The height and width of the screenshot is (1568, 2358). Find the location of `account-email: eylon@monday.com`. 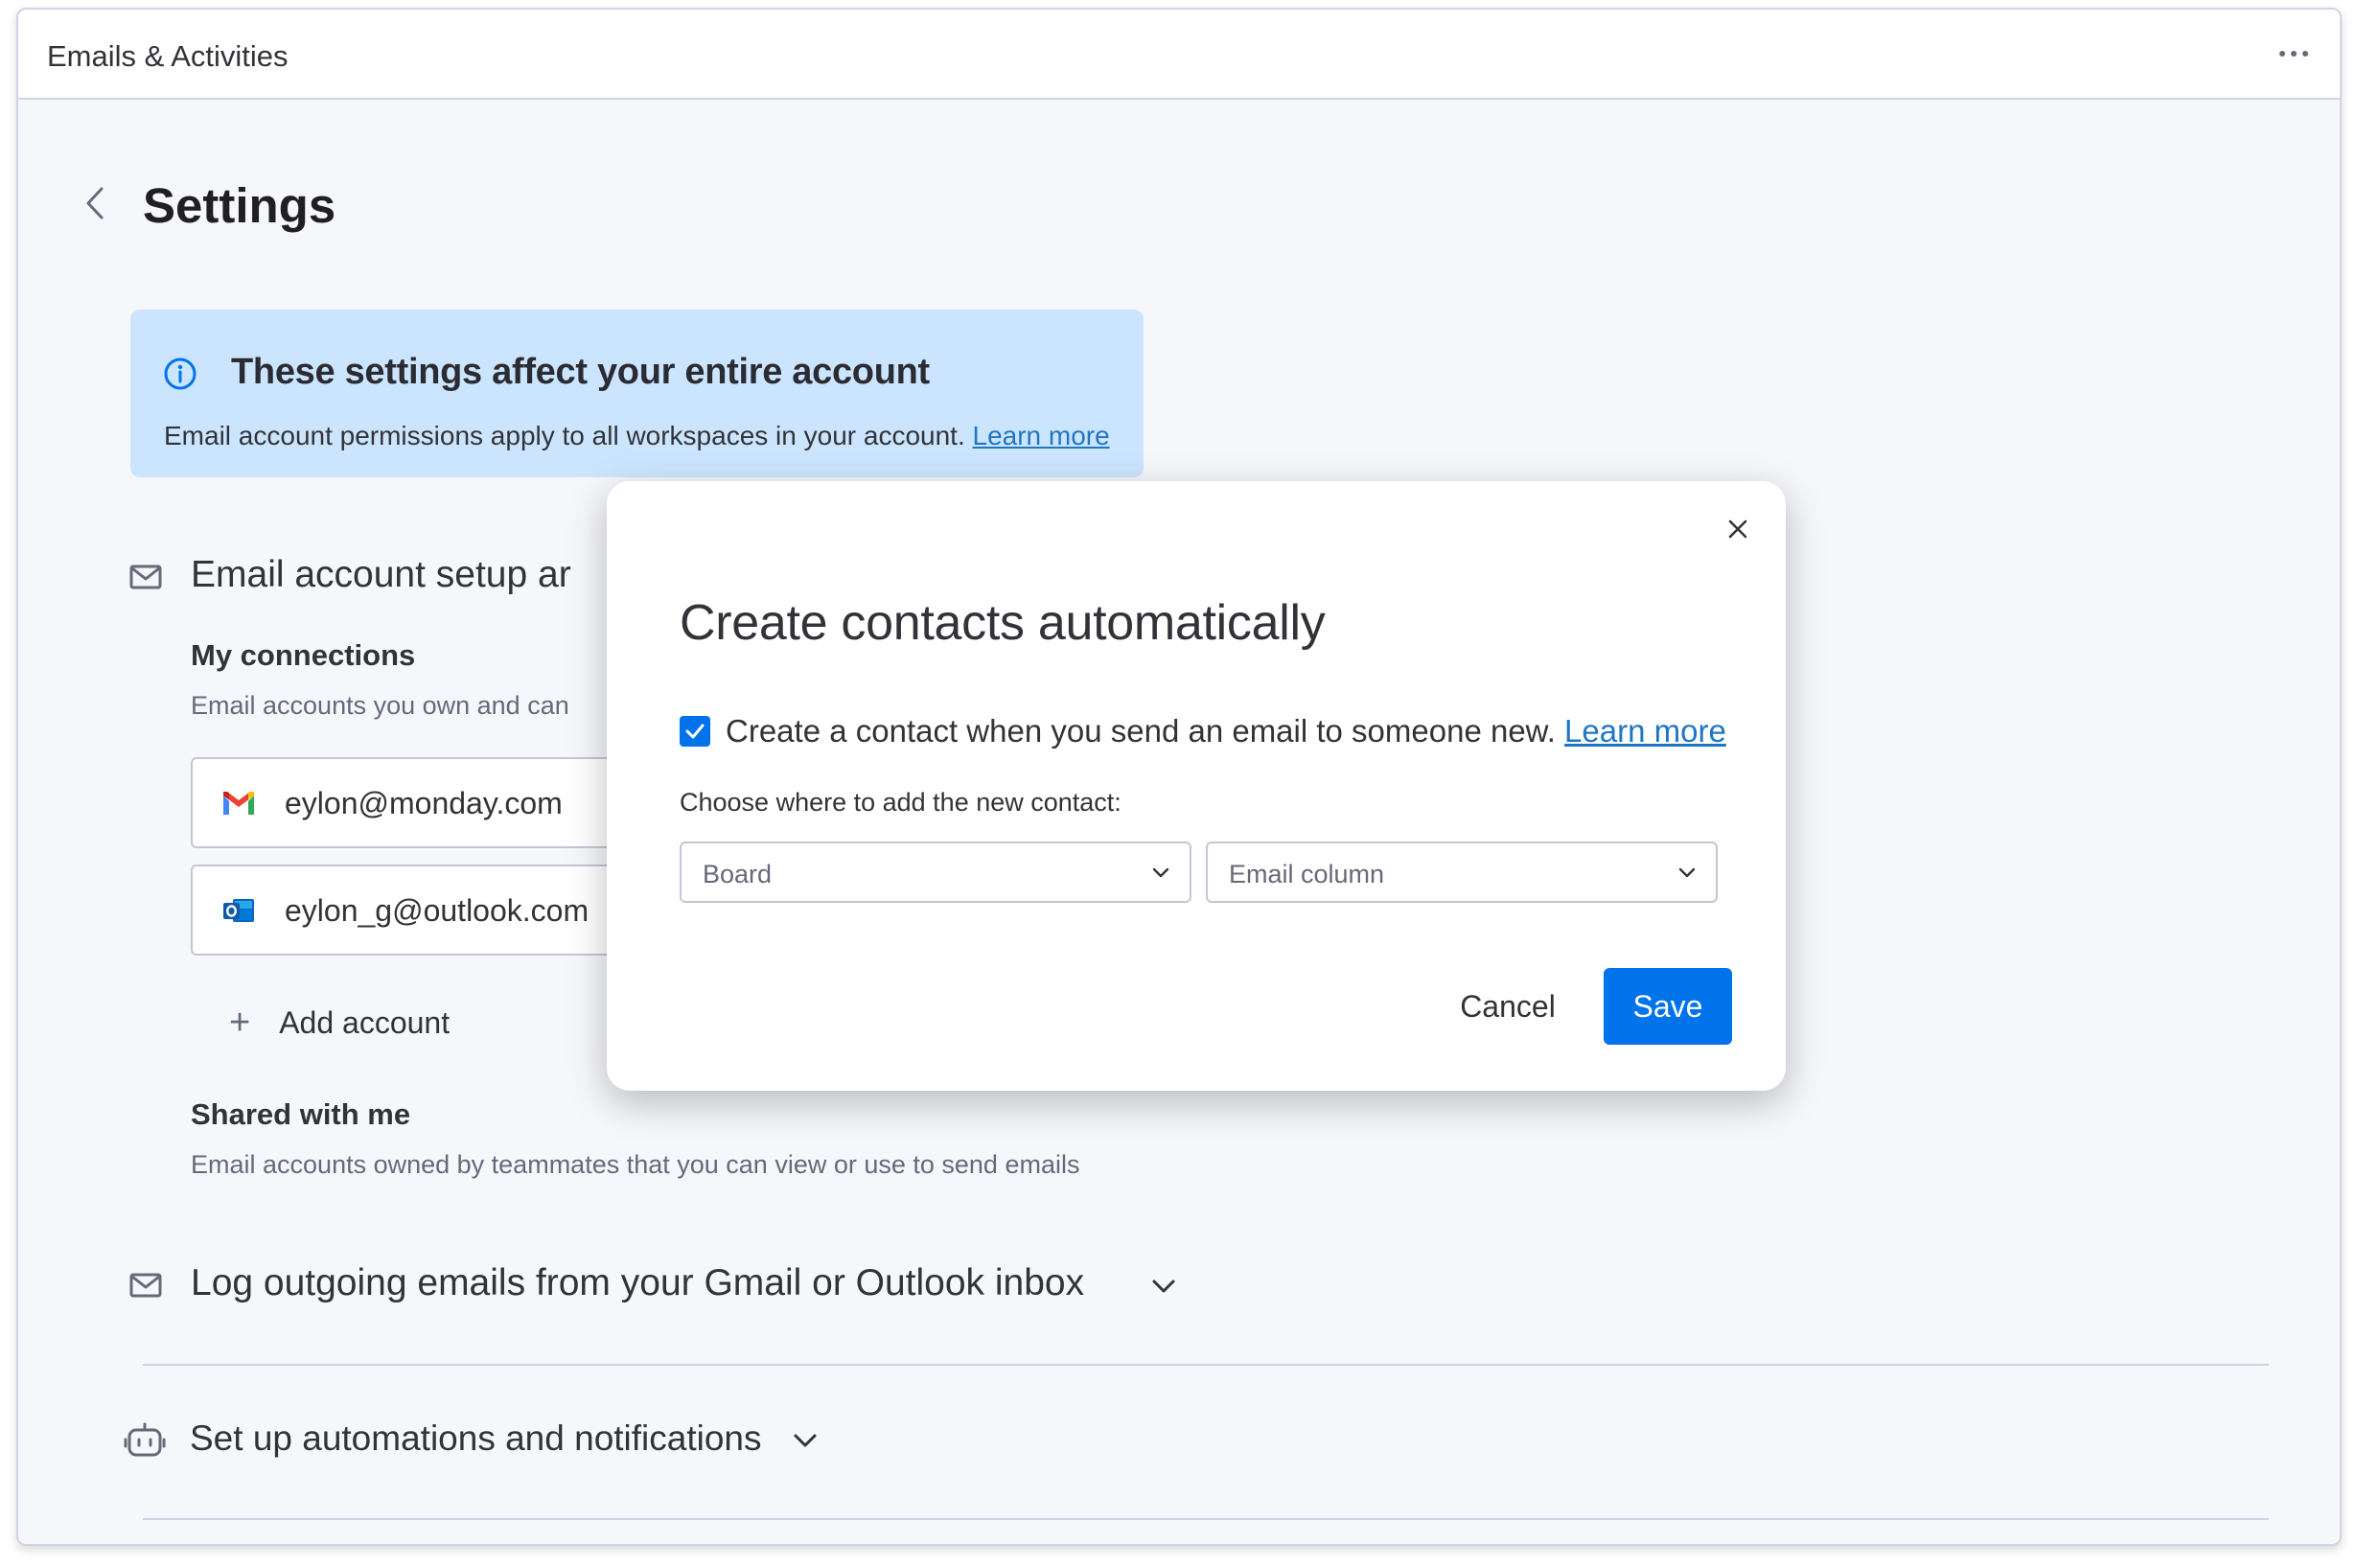

account-email: eylon@monday.com is located at coordinates (424, 803).